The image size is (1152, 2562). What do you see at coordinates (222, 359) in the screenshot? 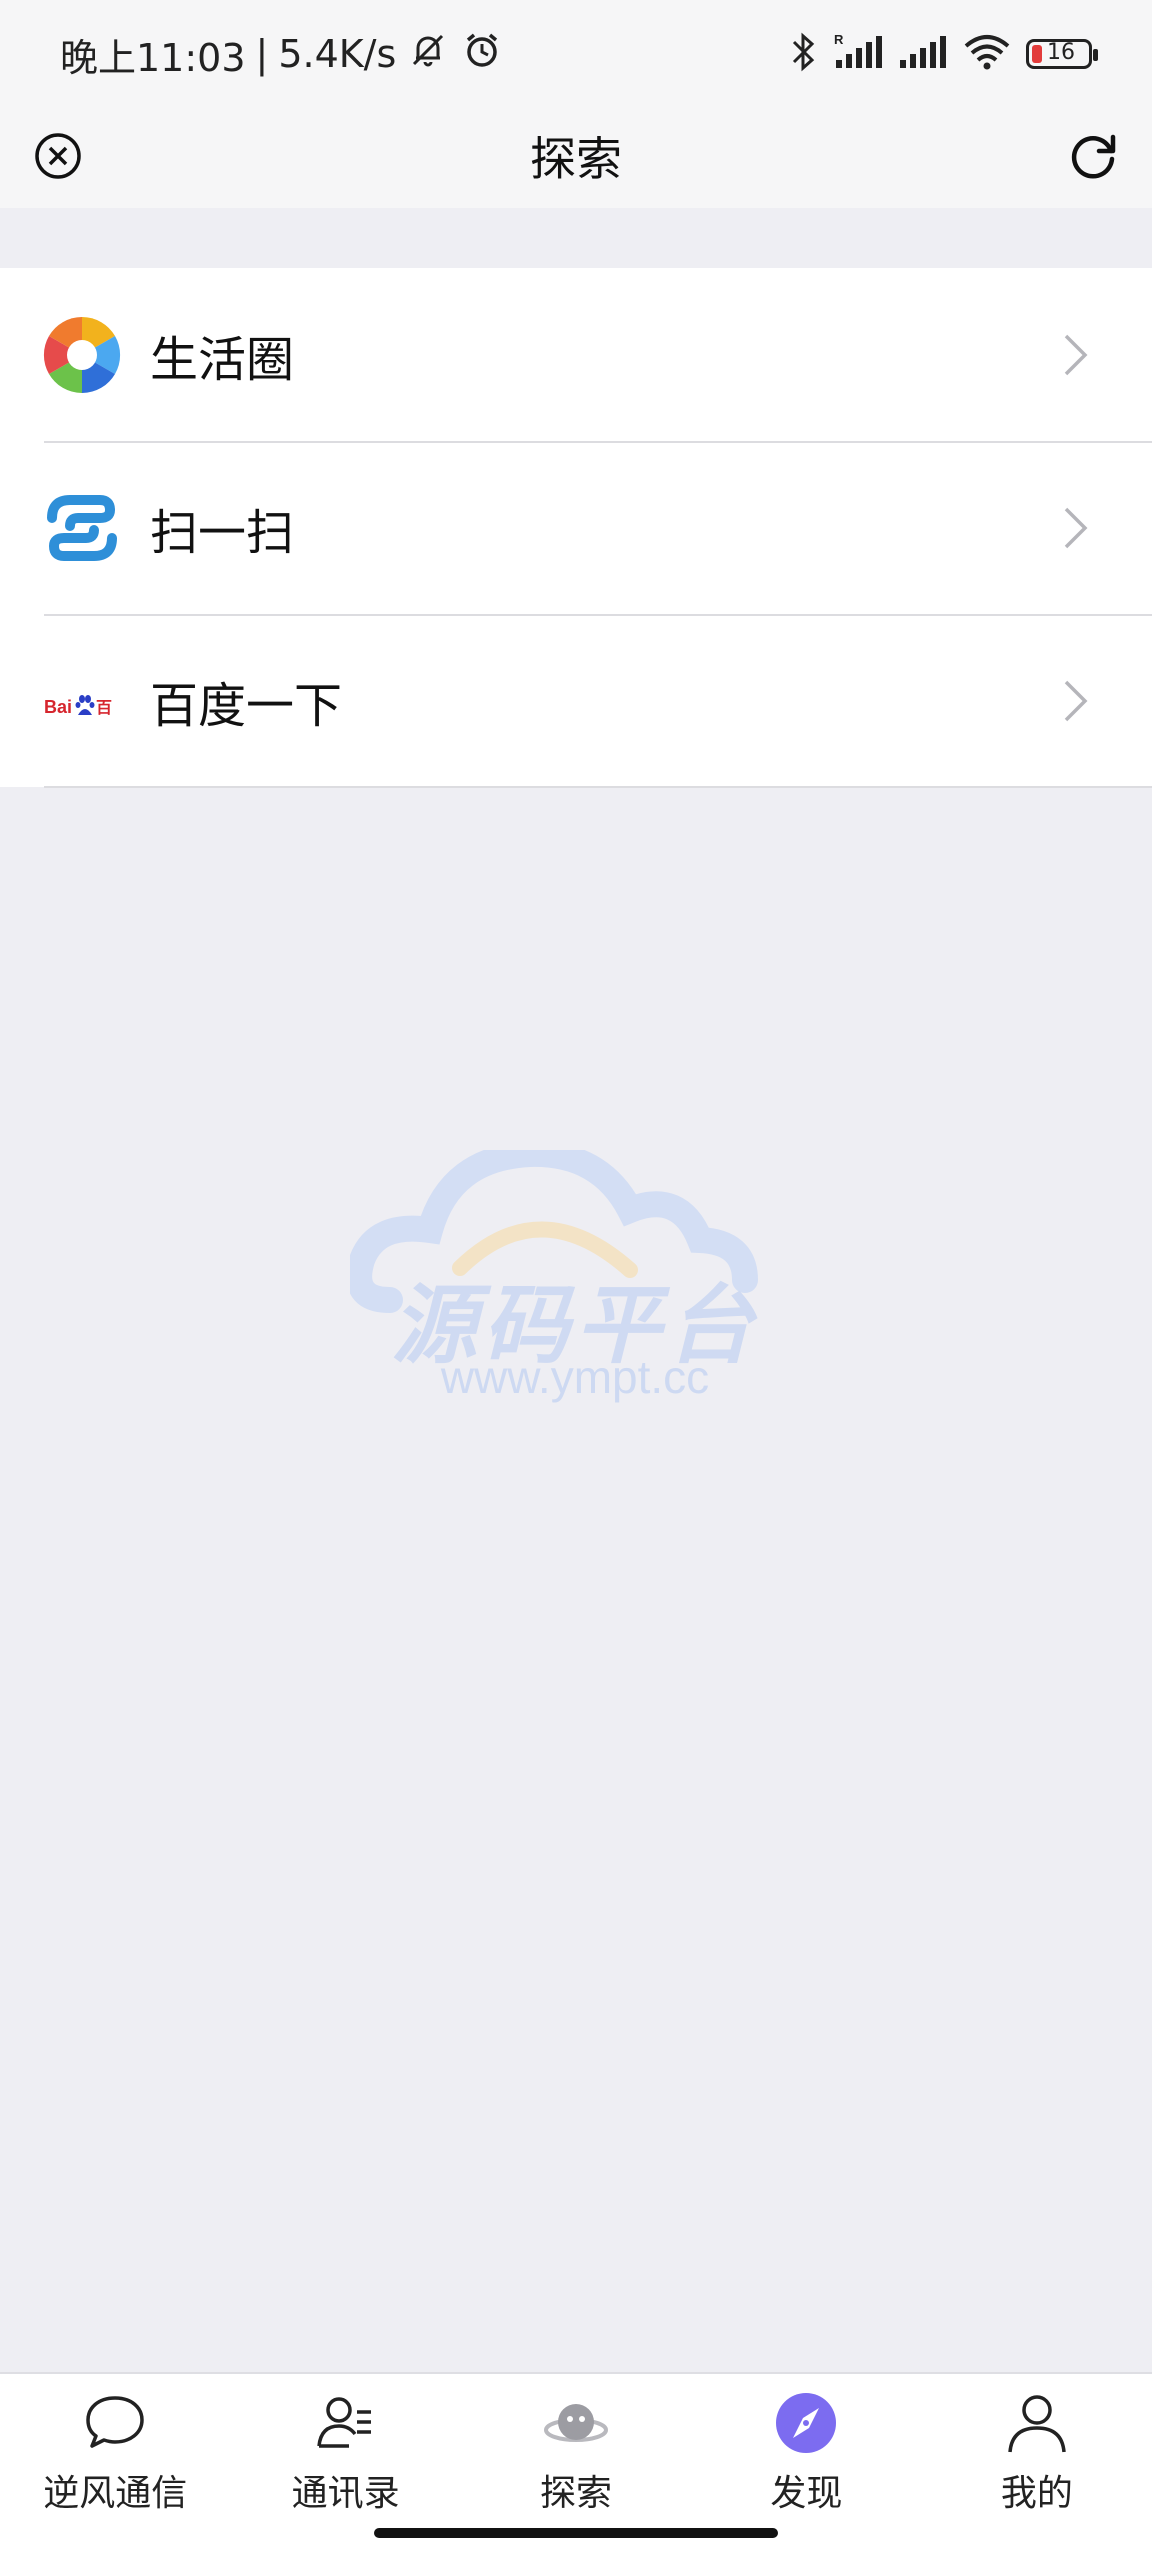
I see `menu-item-label: 生活圈` at bounding box center [222, 359].